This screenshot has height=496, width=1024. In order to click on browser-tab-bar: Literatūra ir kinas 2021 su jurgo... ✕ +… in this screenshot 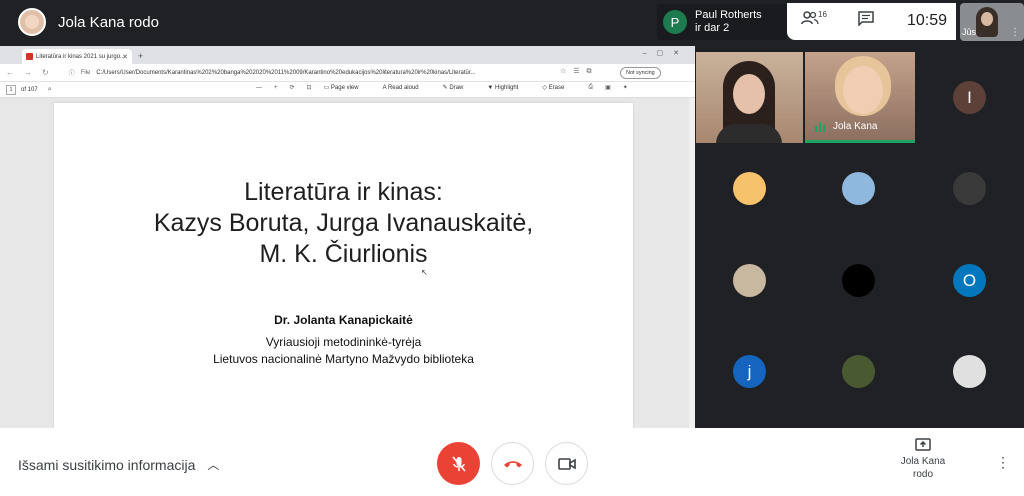, I will do `click(347, 55)`.